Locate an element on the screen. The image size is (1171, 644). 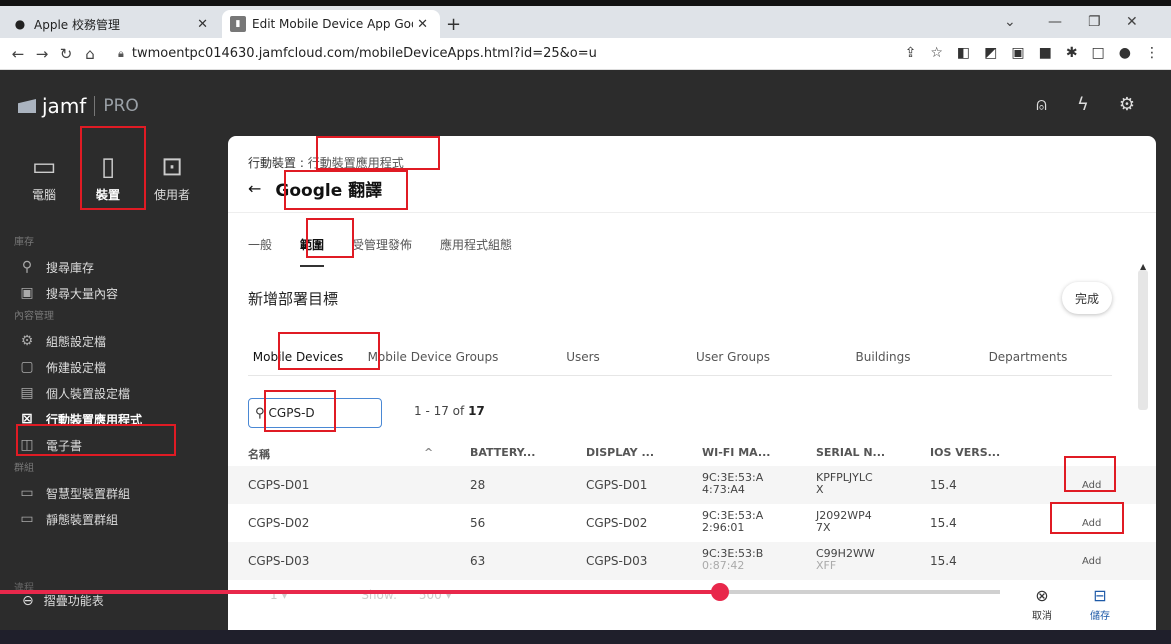
sidebar-item-label: 行動裝置應用程式 is located at coordinates (94, 419).